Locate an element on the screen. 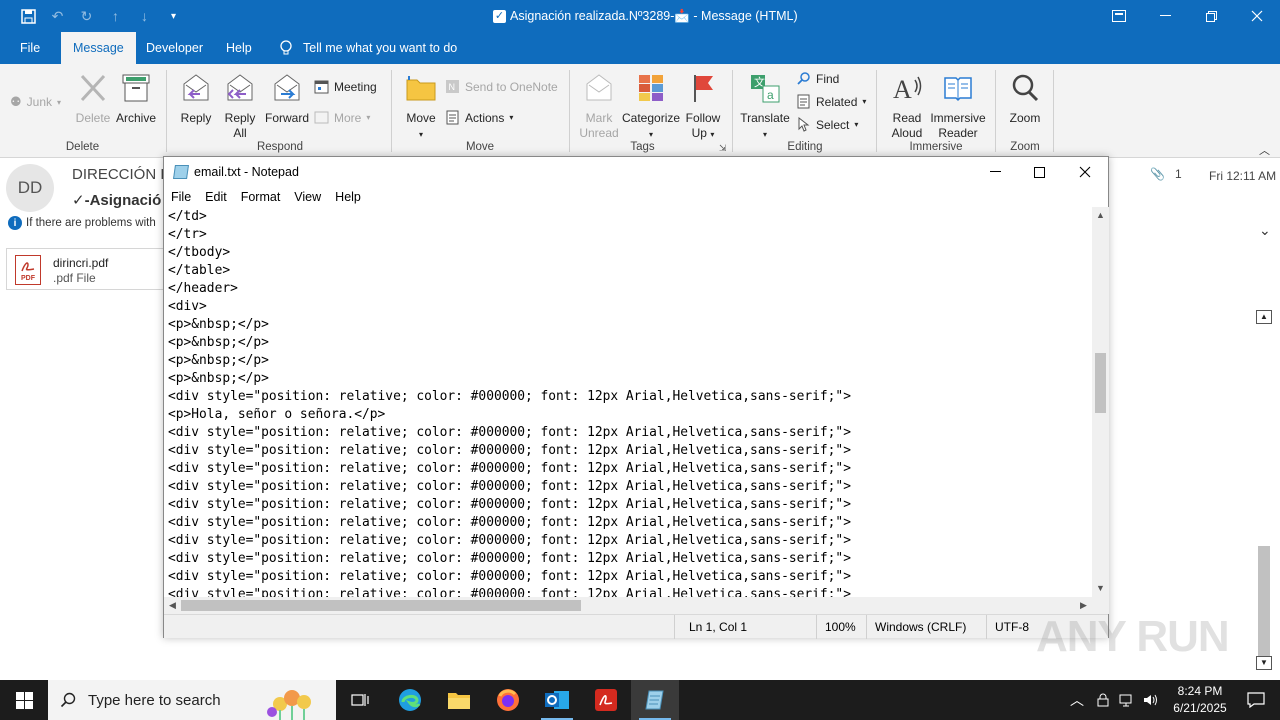 This screenshot has height=720, width=1280. expand-header-icon: ⌄ is located at coordinates (1265, 230).